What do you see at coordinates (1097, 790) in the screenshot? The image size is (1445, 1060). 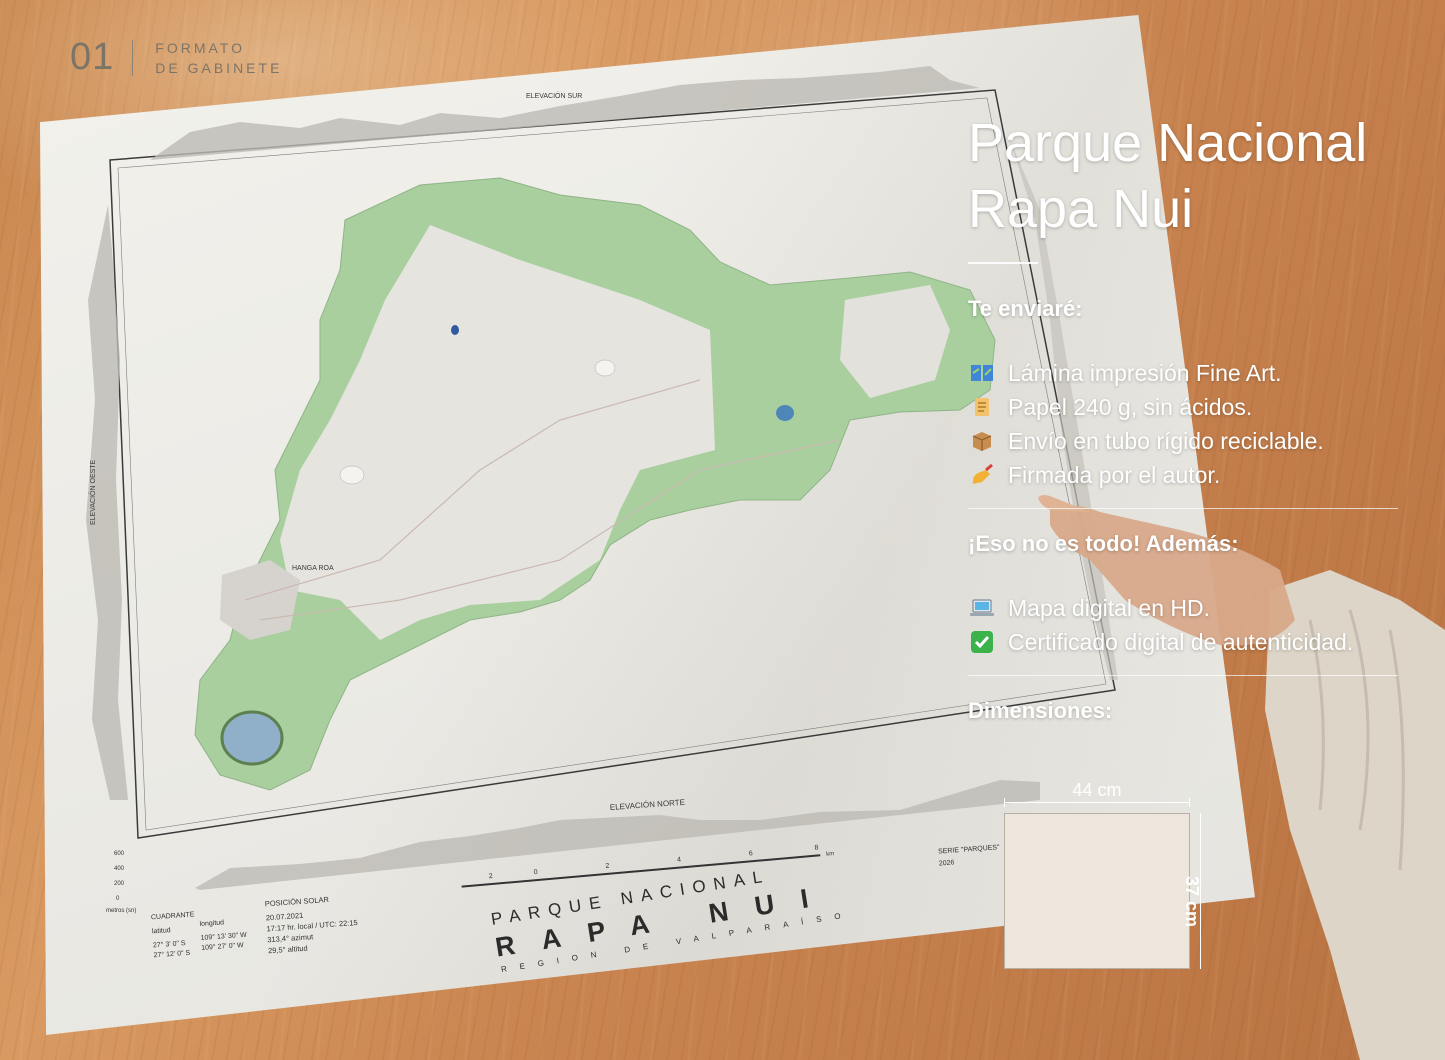 I see `width-label: 44 cm` at bounding box center [1097, 790].